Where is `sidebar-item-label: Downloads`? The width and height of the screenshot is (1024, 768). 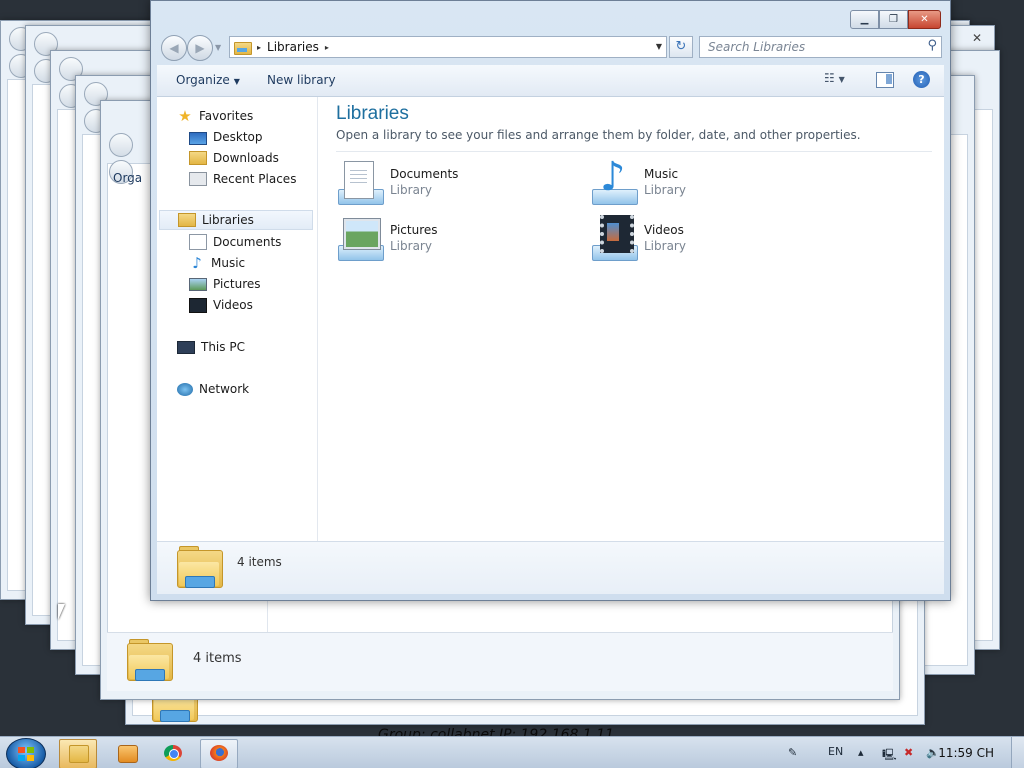
sidebar-item-label: Downloads is located at coordinates (246, 158).